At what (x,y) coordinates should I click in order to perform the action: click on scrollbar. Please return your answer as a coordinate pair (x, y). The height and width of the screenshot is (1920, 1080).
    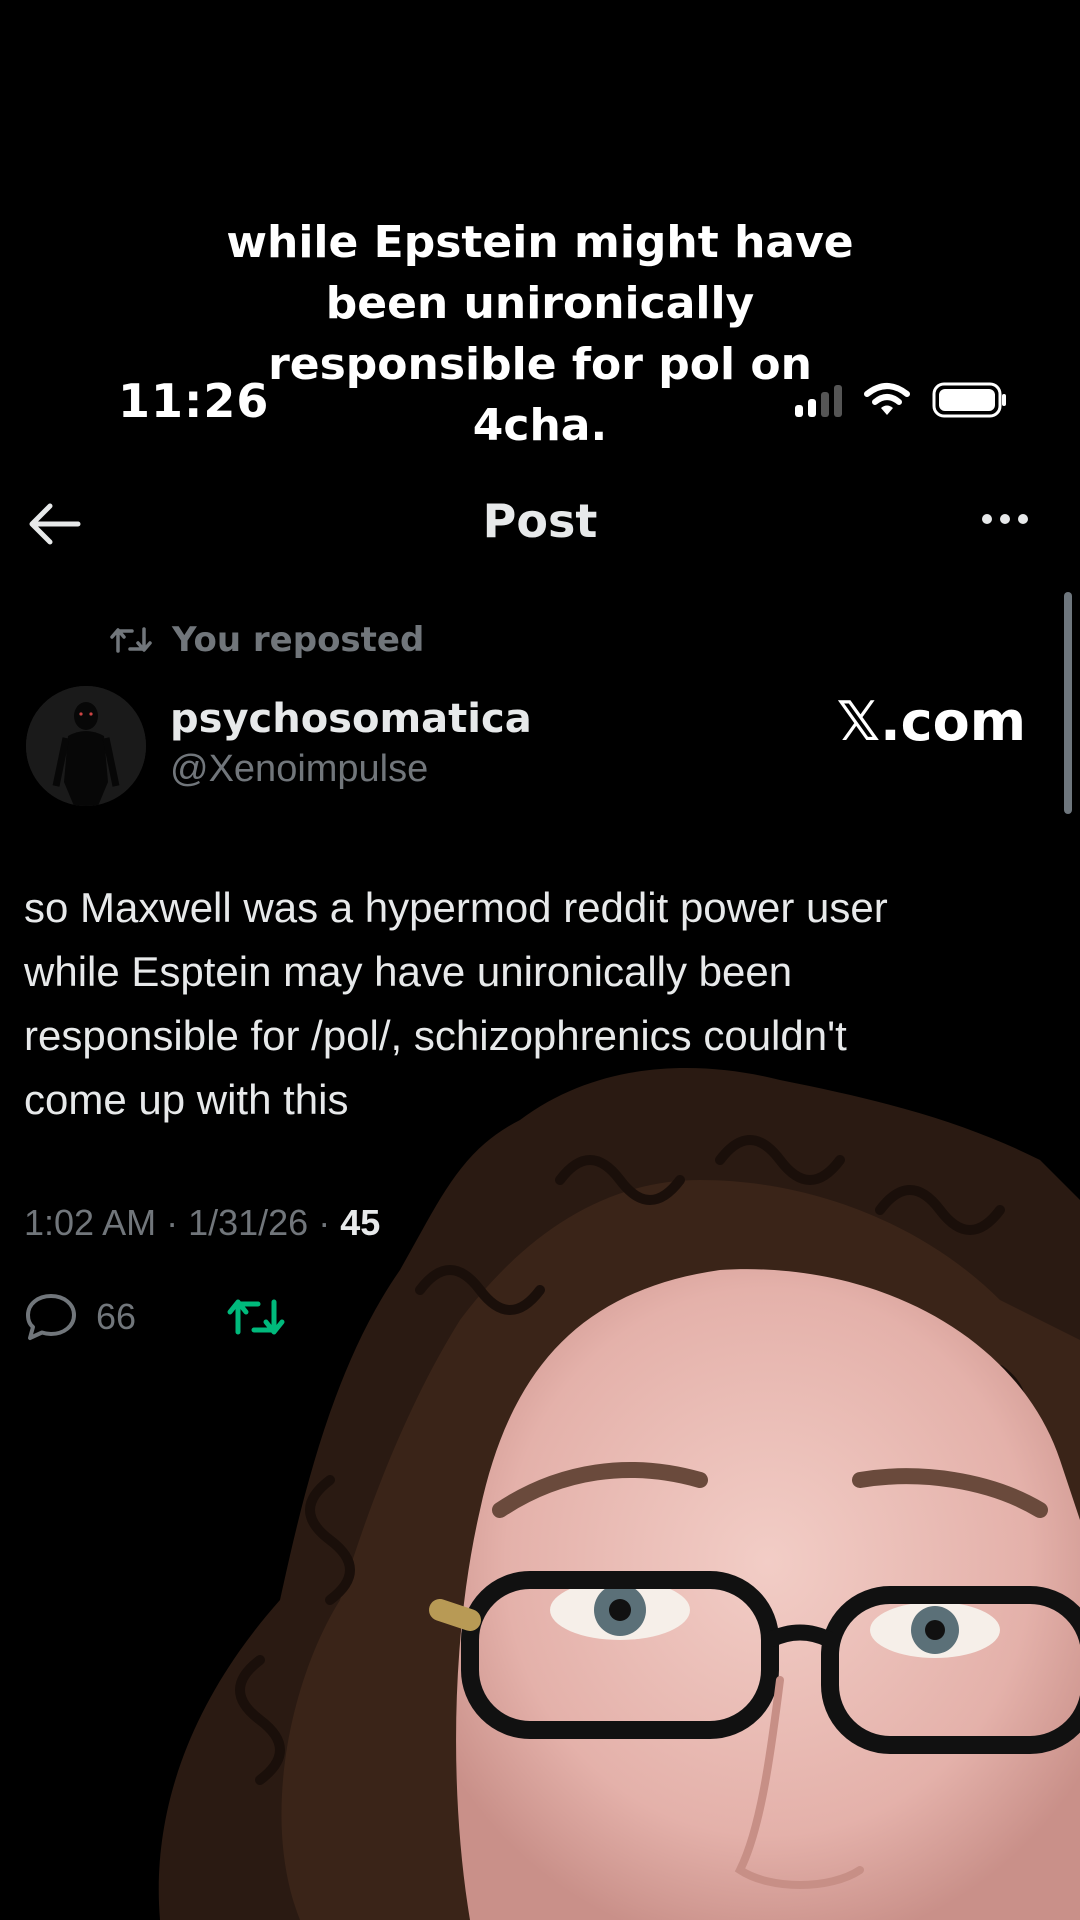
    Looking at the image, I should click on (1068, 703).